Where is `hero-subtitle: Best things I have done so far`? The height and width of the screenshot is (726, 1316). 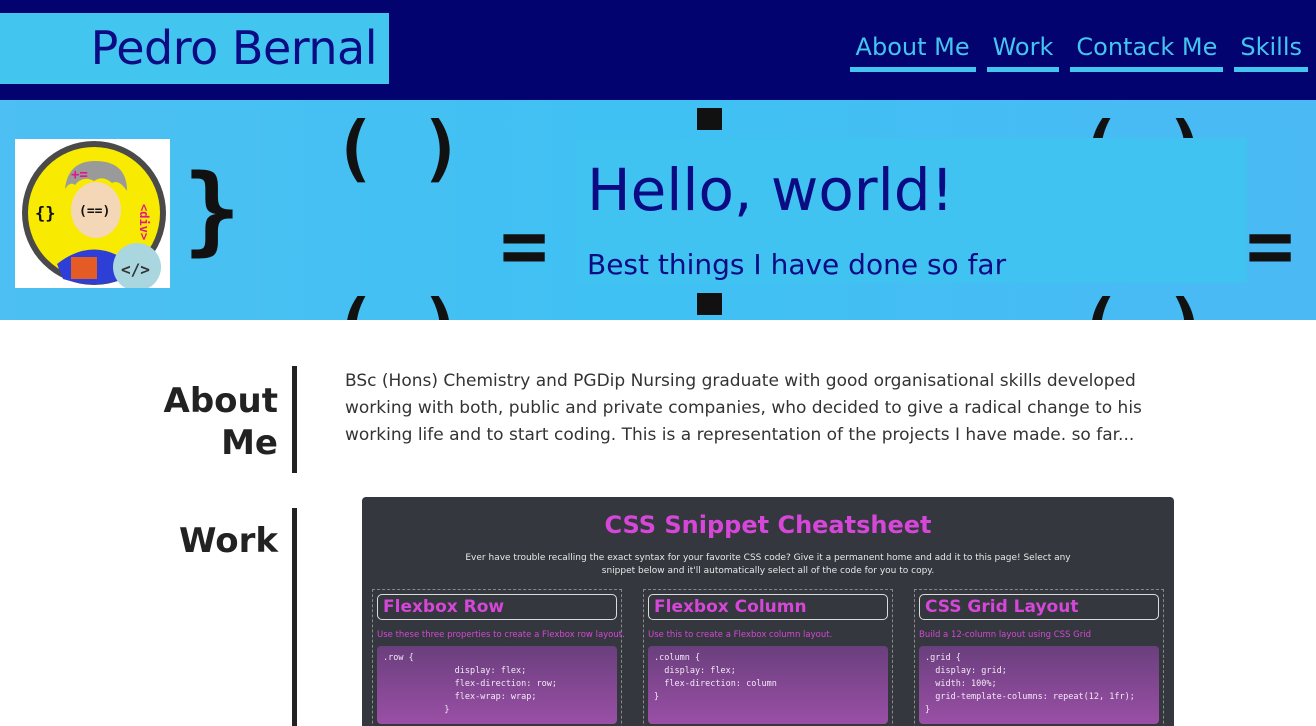
hero-subtitle: Best things I have done so far is located at coordinates (797, 264).